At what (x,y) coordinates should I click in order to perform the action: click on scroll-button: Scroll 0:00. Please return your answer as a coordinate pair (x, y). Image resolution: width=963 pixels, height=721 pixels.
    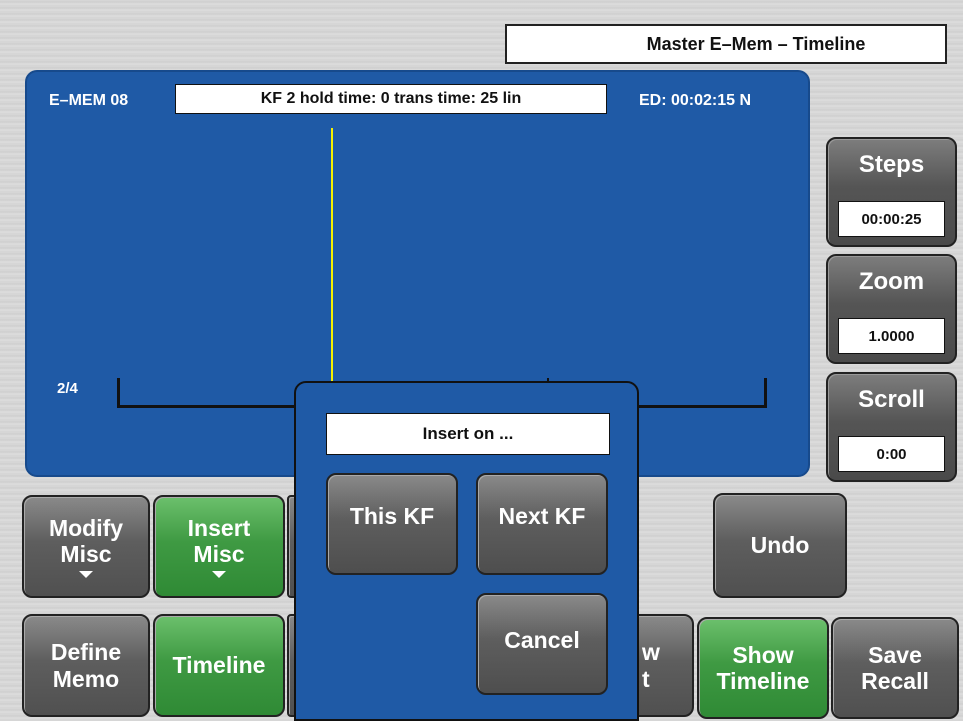
    Looking at the image, I should click on (891, 427).